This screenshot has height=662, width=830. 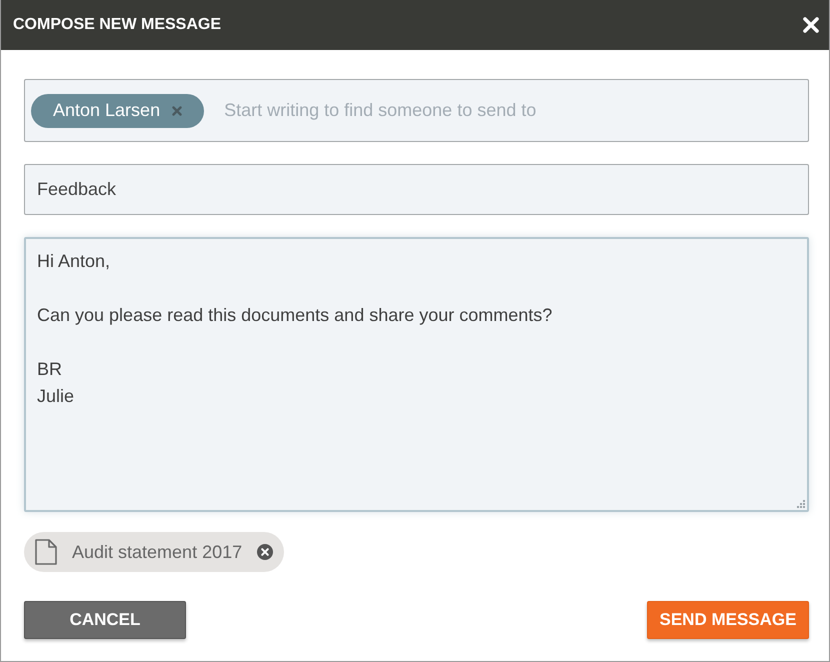 What do you see at coordinates (294, 329) in the screenshot?
I see `message-text: Hi Anton, Can you please read this documents and share your comments? BR Julie` at bounding box center [294, 329].